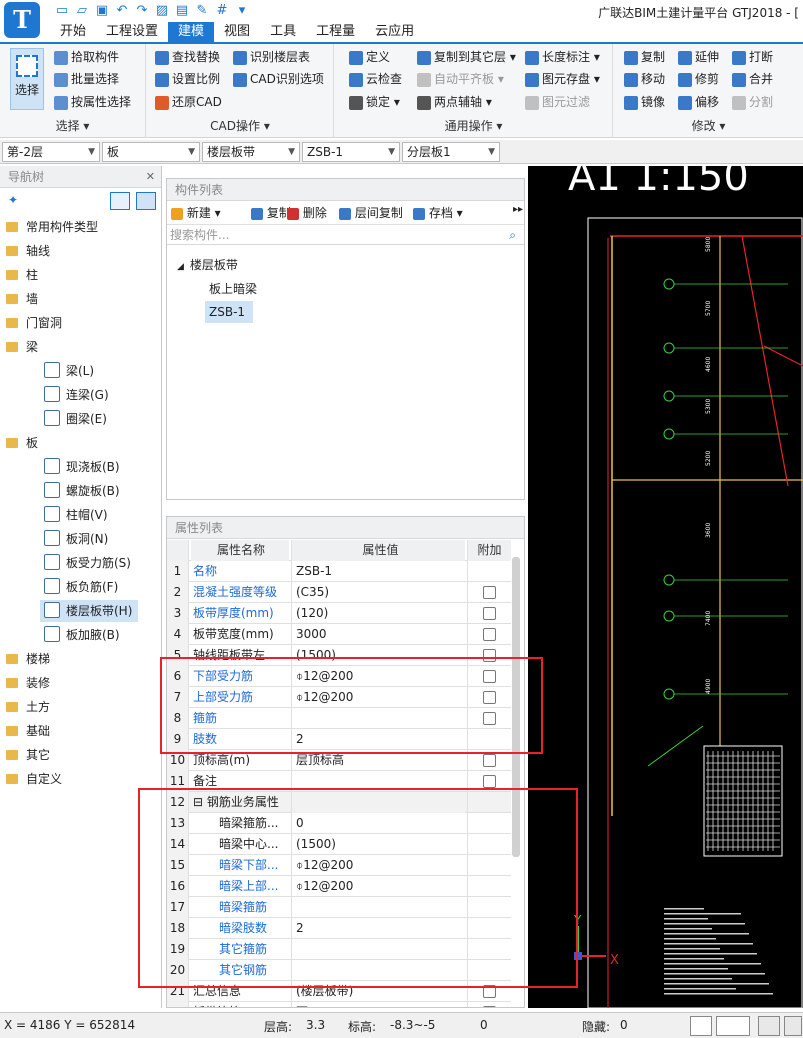 The height and width of the screenshot is (1038, 803). I want to click on ortho-icon, so click(701, 1026).